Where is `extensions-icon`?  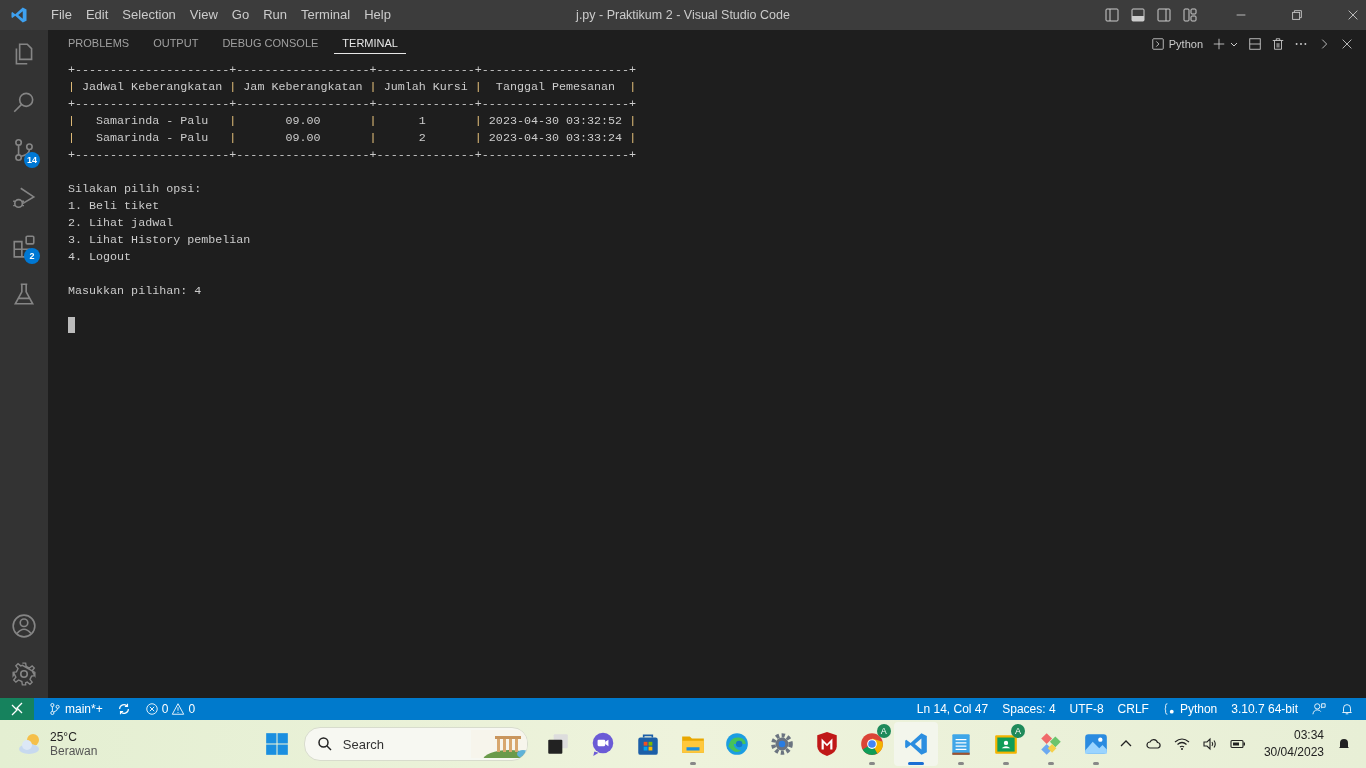 extensions-icon is located at coordinates (24, 246).